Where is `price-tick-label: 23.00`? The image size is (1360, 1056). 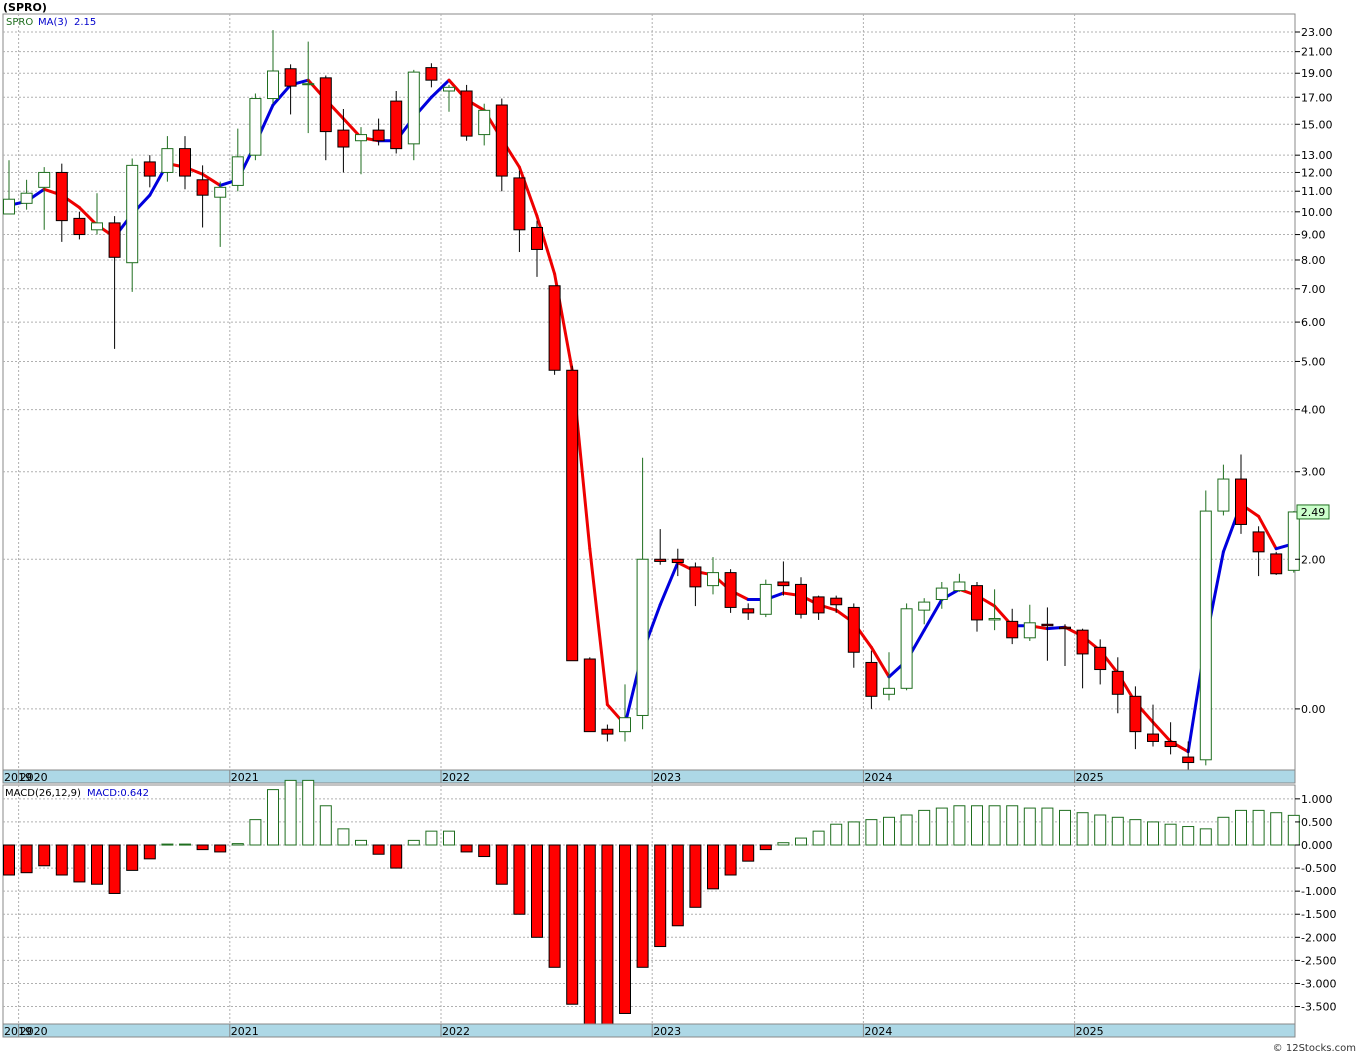
price-tick-label: 23.00 is located at coordinates (1317, 32).